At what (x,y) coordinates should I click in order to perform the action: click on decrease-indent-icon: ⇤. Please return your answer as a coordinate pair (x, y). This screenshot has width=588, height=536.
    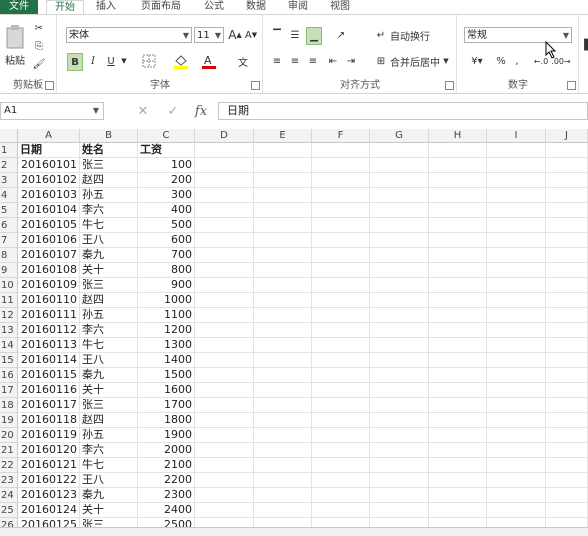
    Looking at the image, I should click on (333, 61).